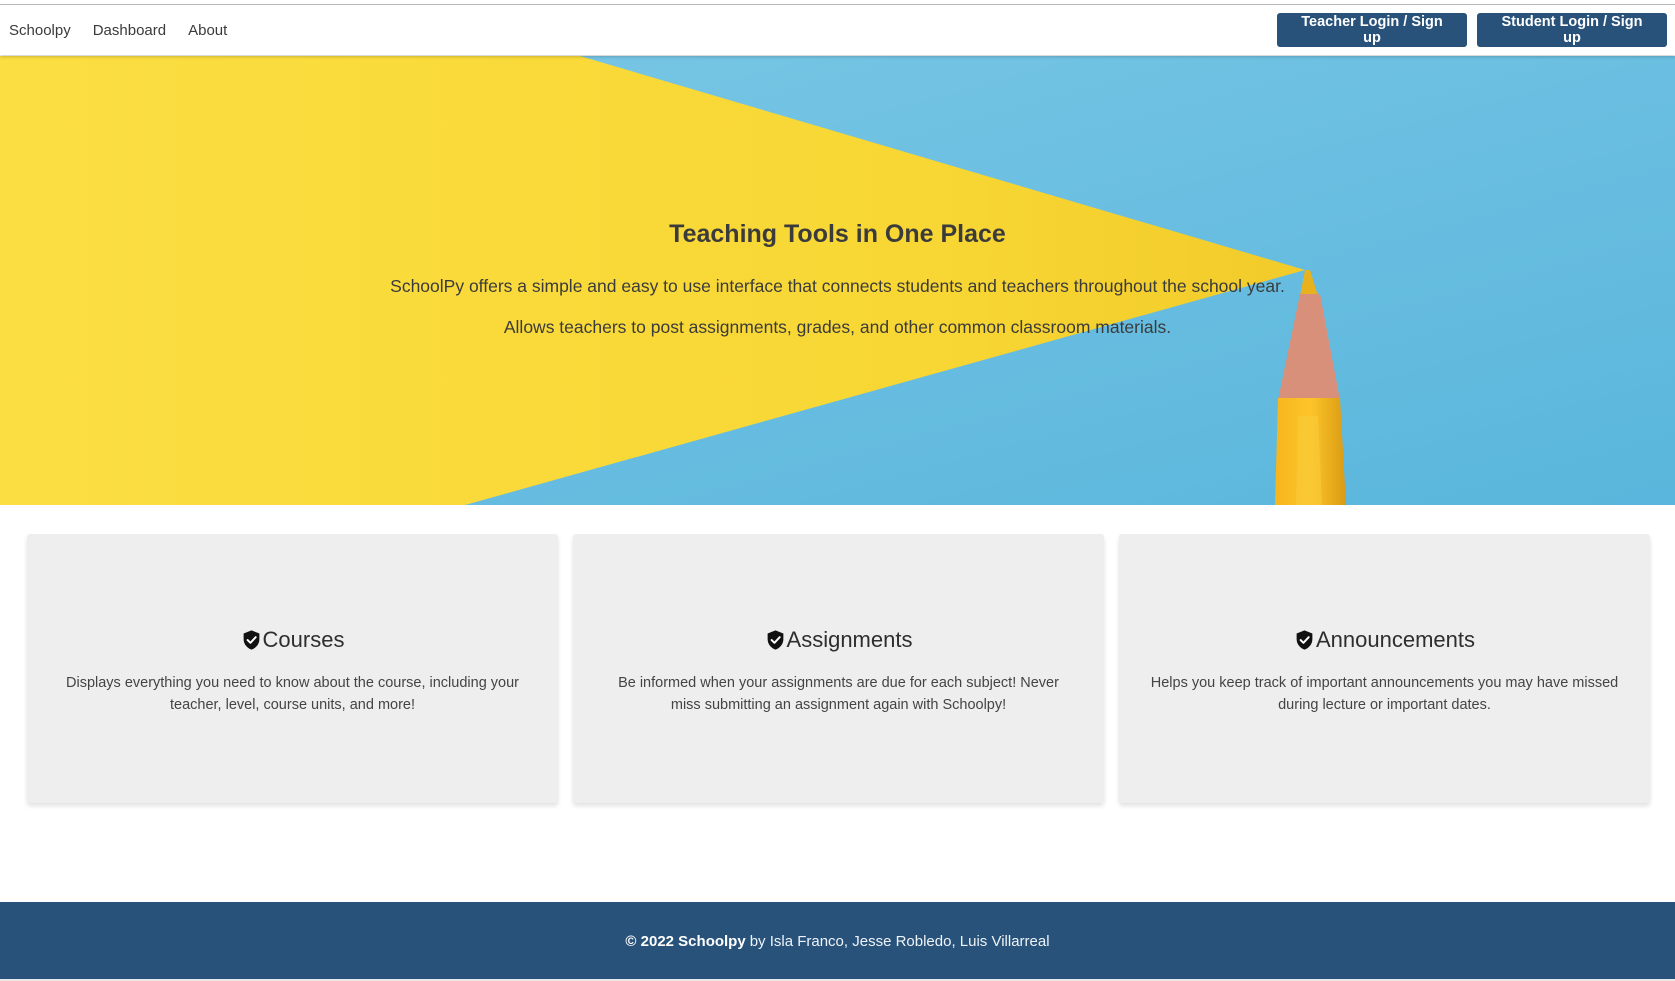 This screenshot has height=981, width=1675. I want to click on card-title: Courses, so click(303, 639).